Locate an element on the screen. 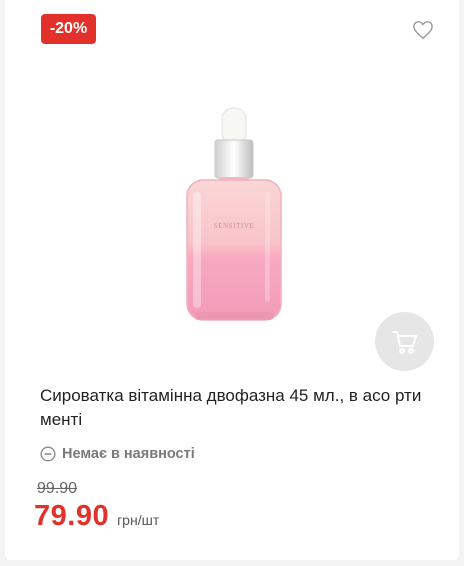 The height and width of the screenshot is (566, 464). favorite-button is located at coordinates (423, 30).